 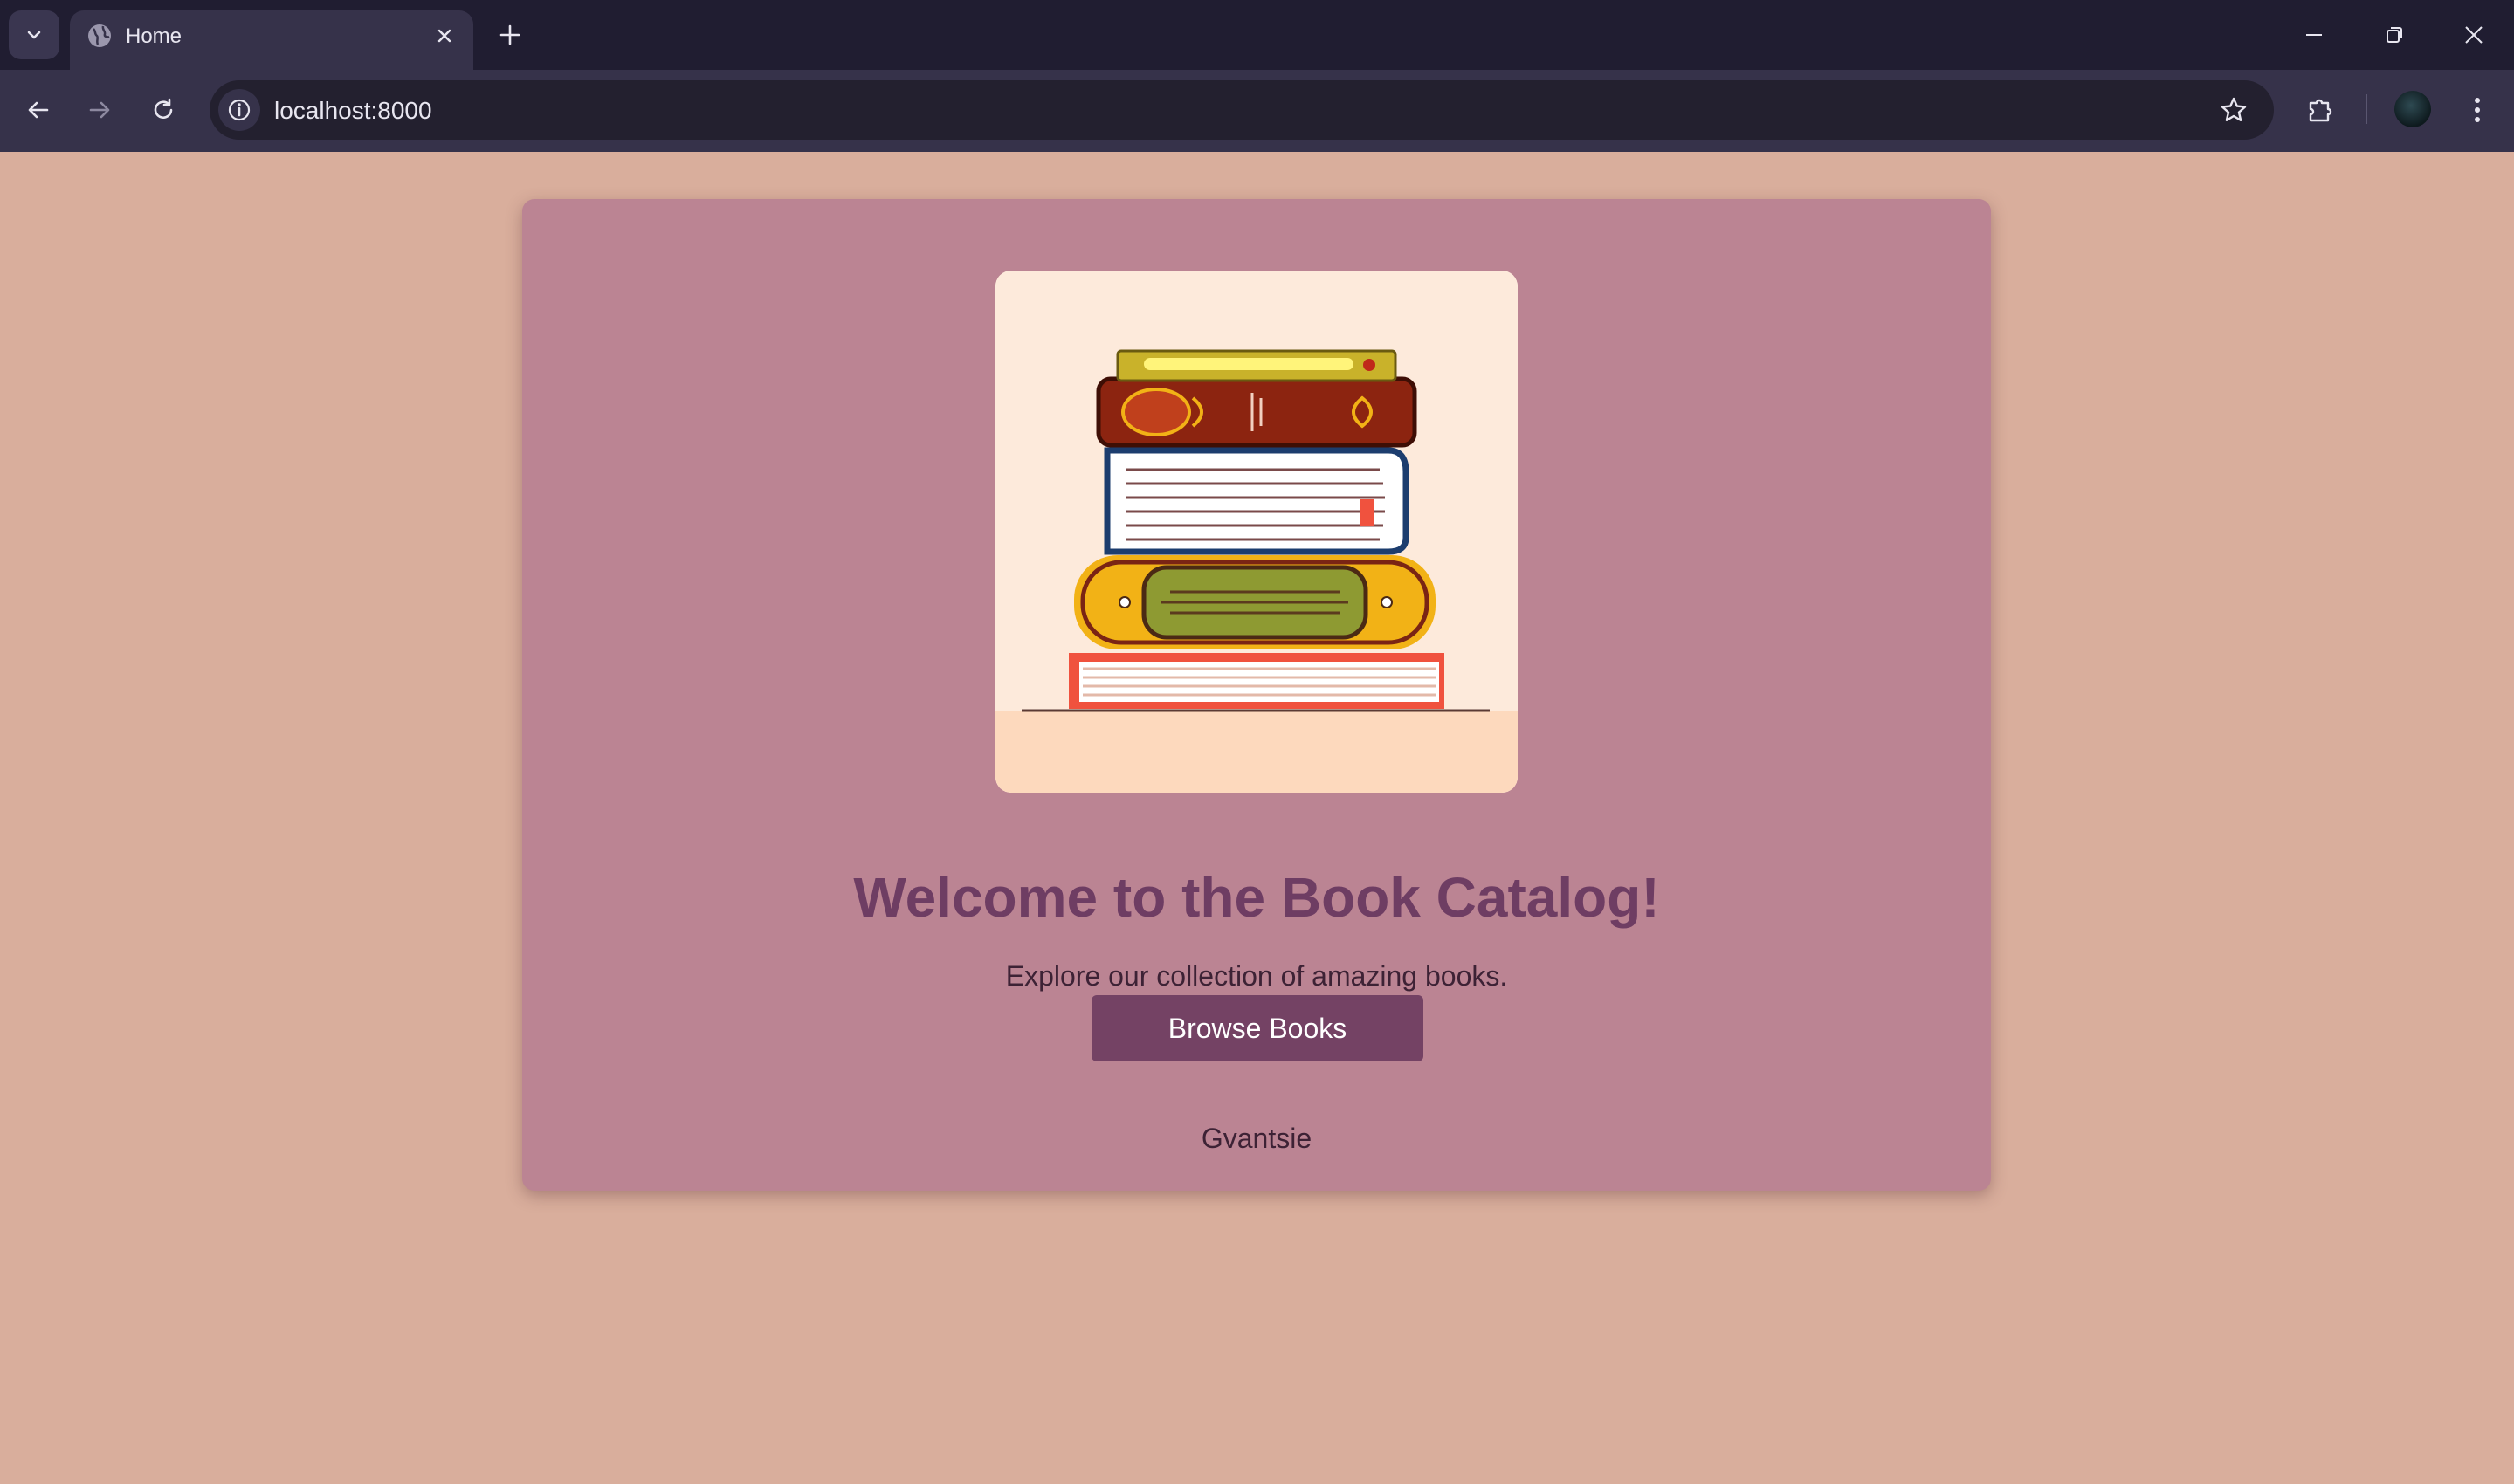 I want to click on author-name: Gvantsie, so click(x=1256, y=1138).